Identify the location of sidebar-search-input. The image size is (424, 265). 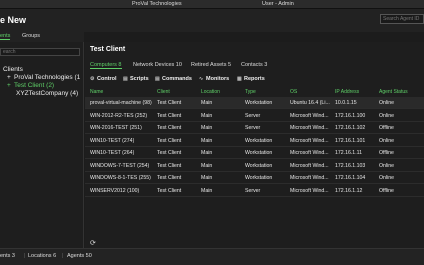
(40, 52).